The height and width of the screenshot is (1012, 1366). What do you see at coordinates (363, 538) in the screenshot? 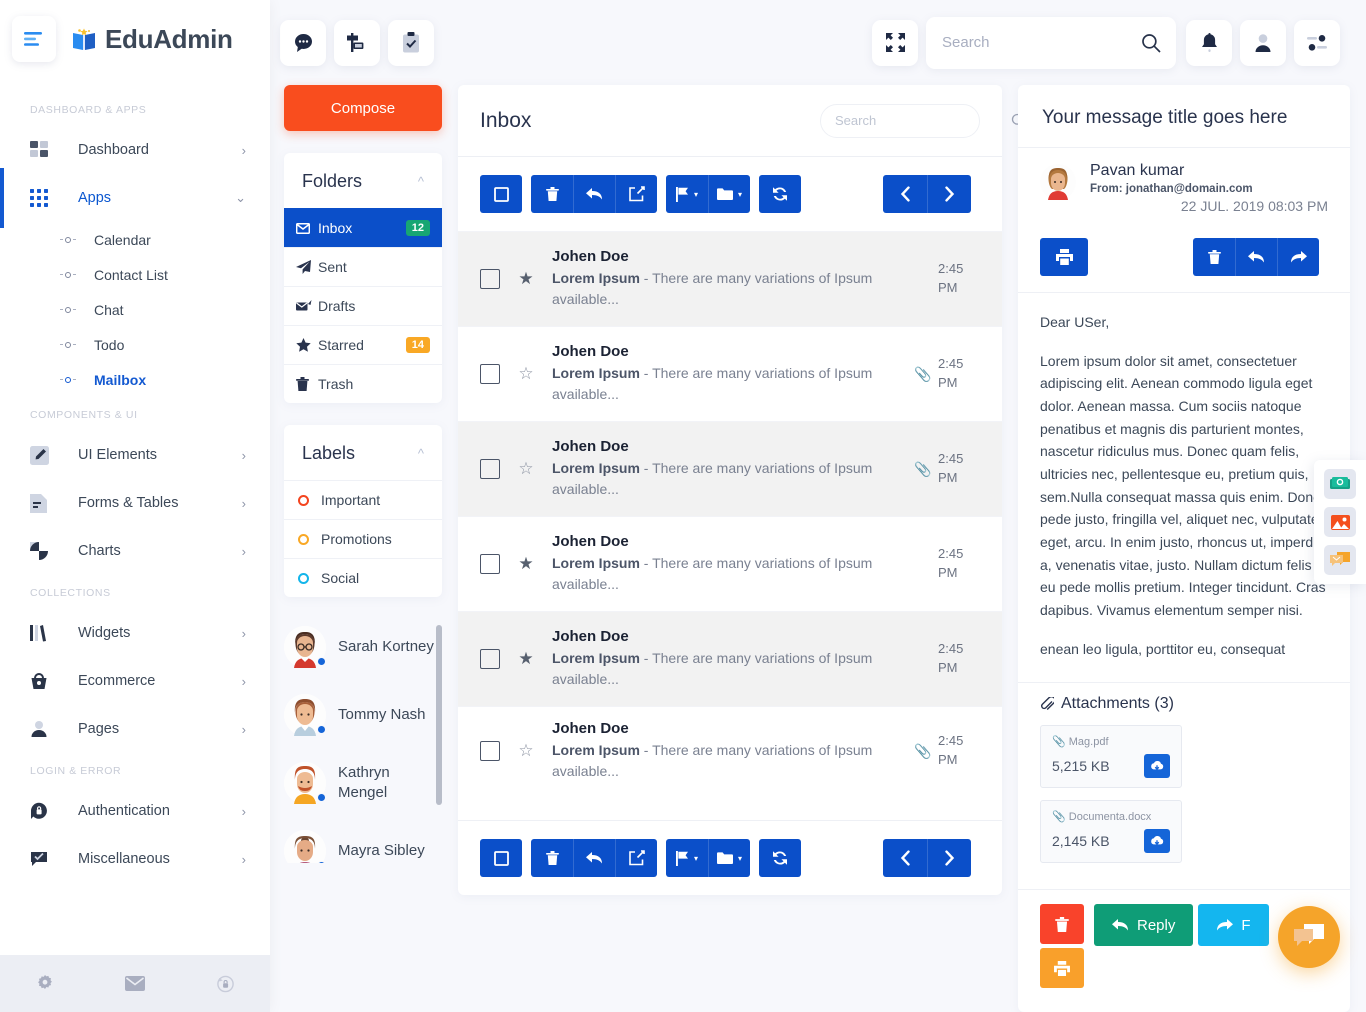
I see `label-item-promotions: Promotions` at bounding box center [363, 538].